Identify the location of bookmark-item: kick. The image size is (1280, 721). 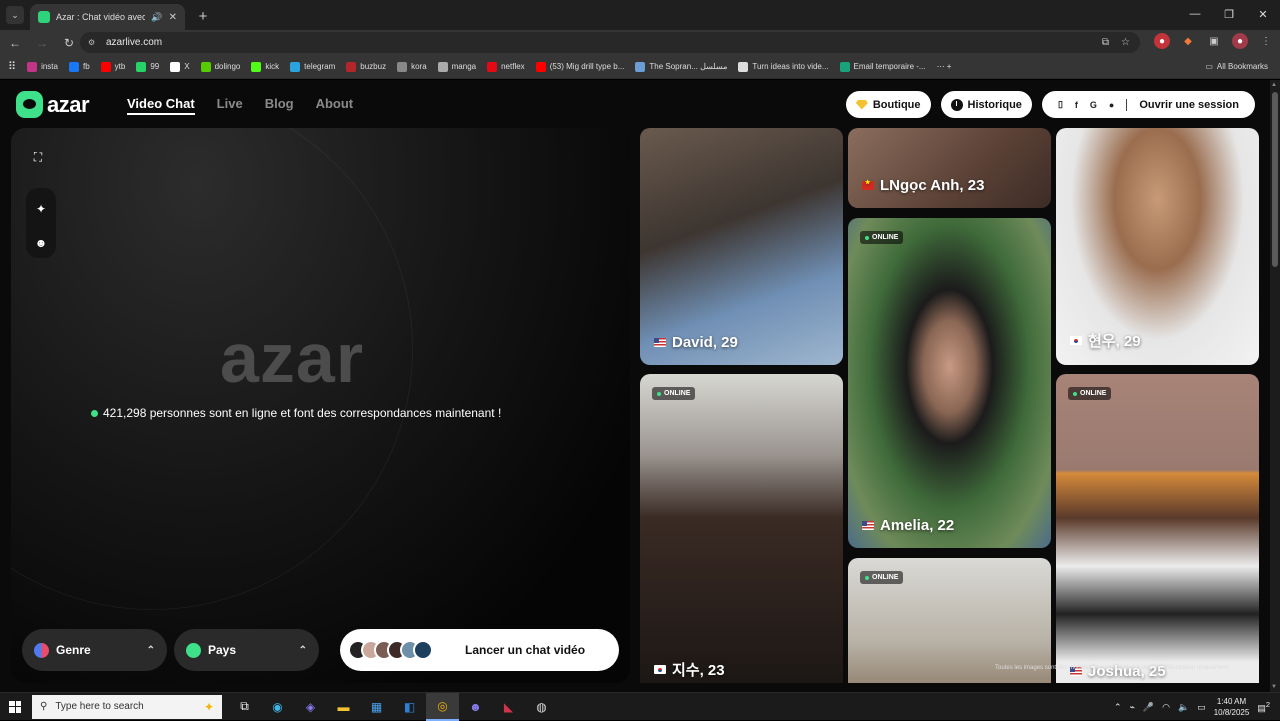
(265, 66).